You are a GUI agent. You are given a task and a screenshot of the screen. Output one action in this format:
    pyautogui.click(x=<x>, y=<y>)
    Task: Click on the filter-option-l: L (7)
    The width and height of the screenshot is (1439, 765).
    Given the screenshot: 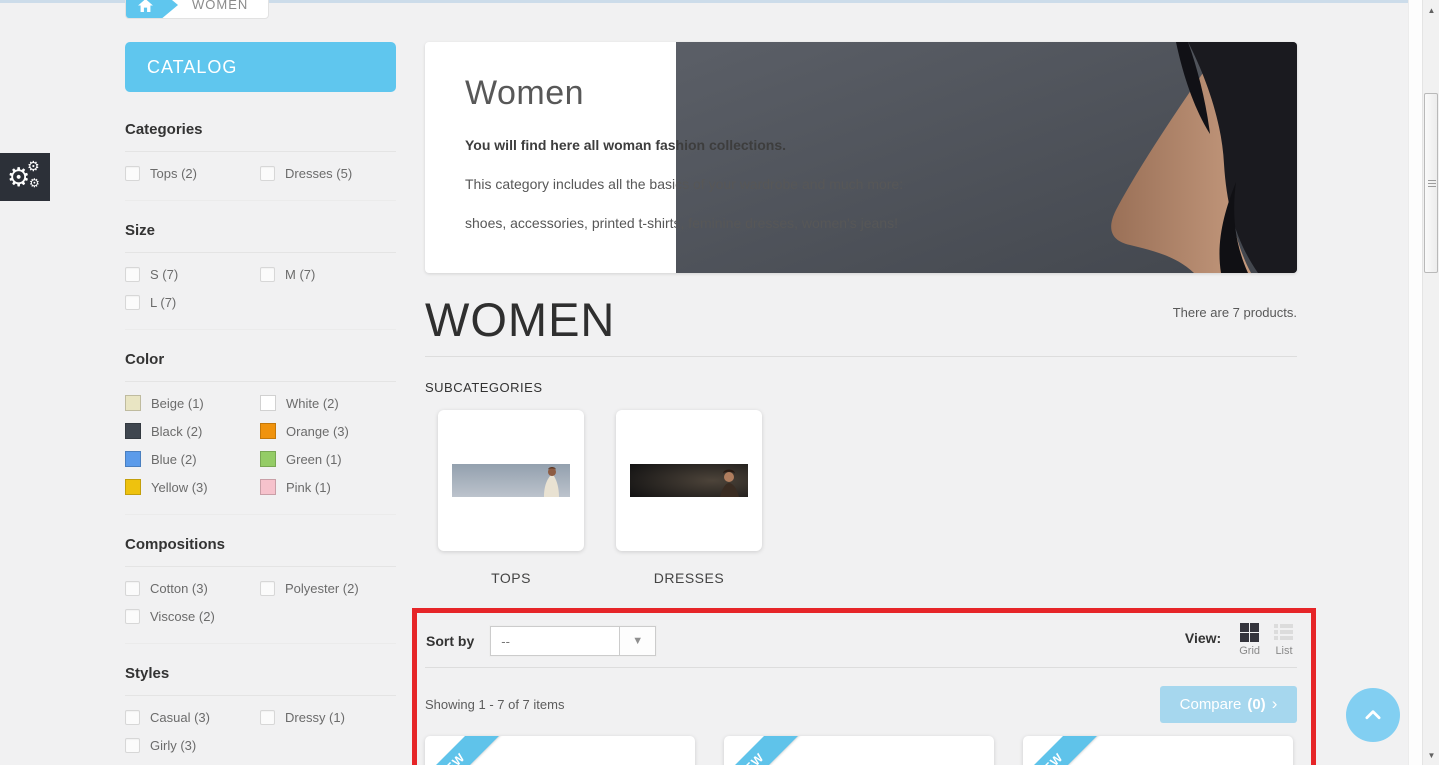 What is the action you would take?
    pyautogui.click(x=192, y=302)
    